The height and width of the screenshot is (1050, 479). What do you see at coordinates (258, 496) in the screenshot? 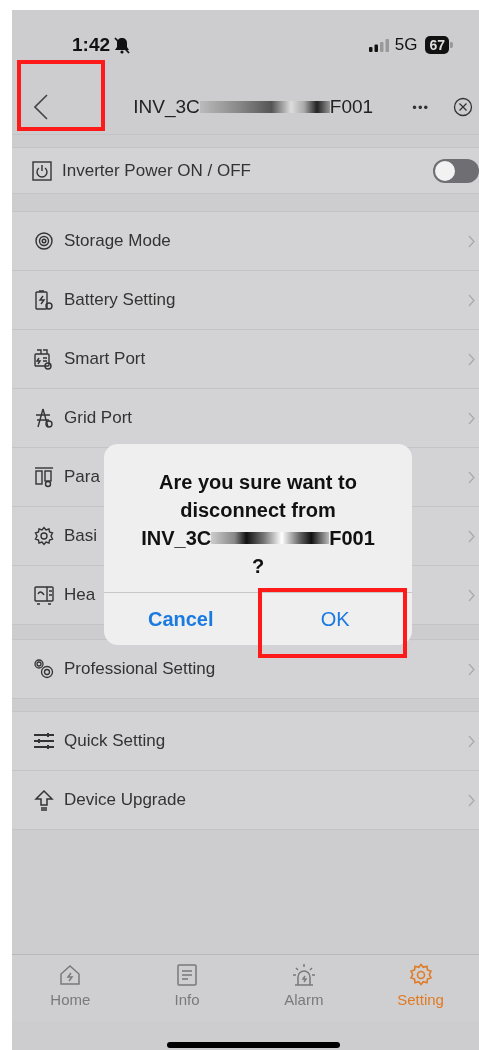
I see `dialog-message: Are you sure want to disconnect from` at bounding box center [258, 496].